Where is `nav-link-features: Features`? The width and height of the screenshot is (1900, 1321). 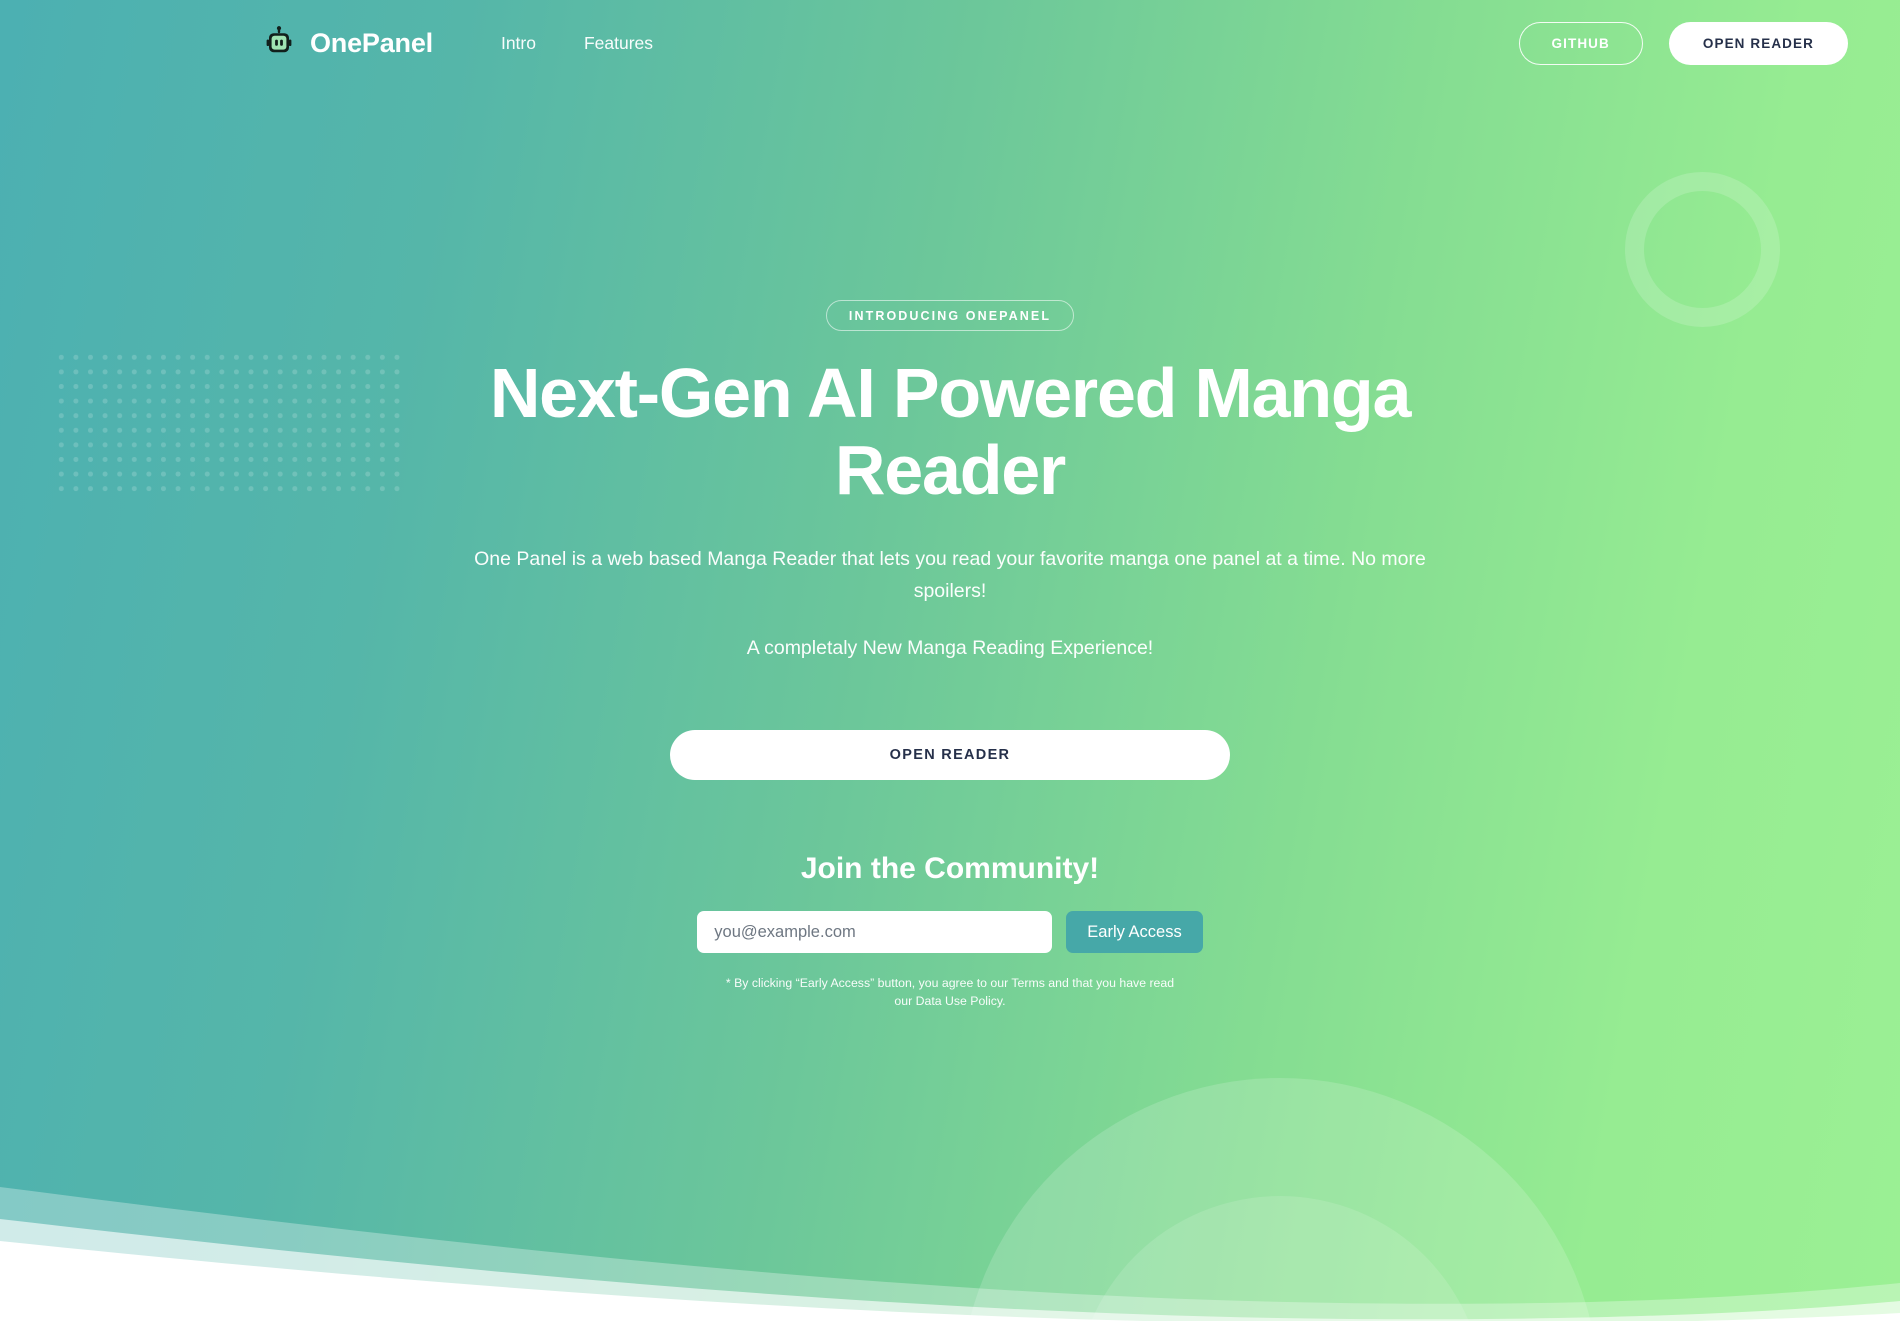
nav-link-features: Features is located at coordinates (618, 43).